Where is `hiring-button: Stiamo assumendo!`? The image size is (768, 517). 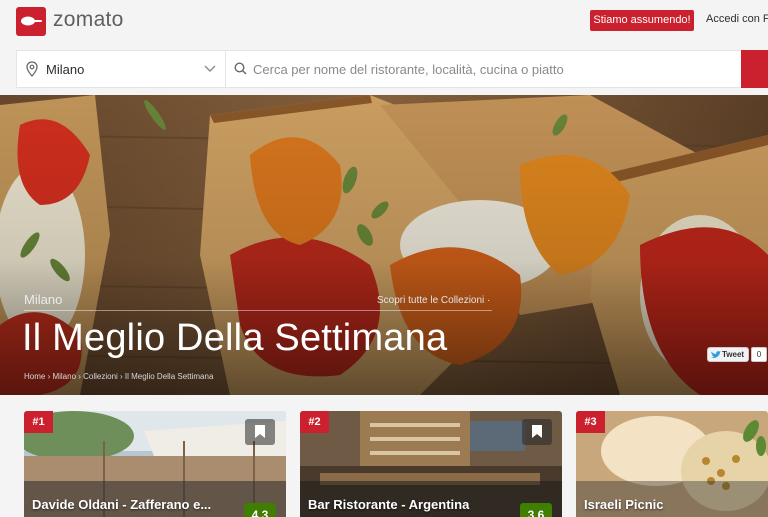 hiring-button: Stiamo assumendo! is located at coordinates (642, 20).